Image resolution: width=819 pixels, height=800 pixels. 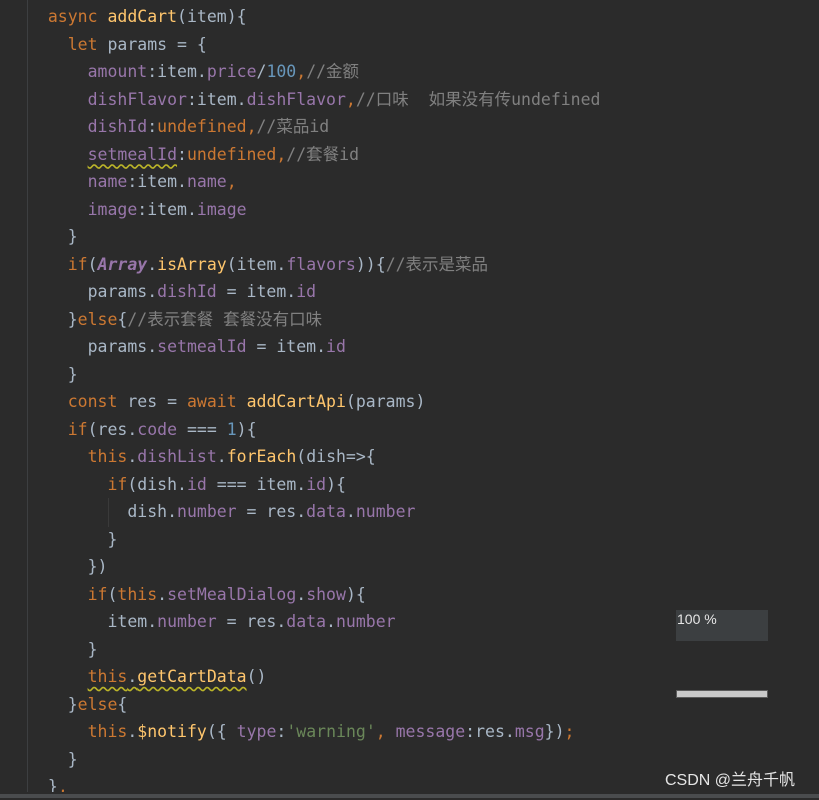 What do you see at coordinates (281, 71) in the screenshot?
I see `code-token-num: 100` at bounding box center [281, 71].